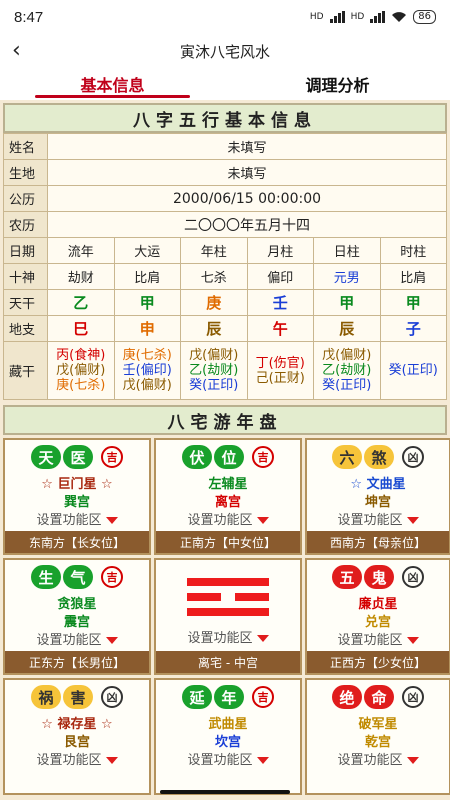  I want to click on birthplace-value: 未填写, so click(247, 172).